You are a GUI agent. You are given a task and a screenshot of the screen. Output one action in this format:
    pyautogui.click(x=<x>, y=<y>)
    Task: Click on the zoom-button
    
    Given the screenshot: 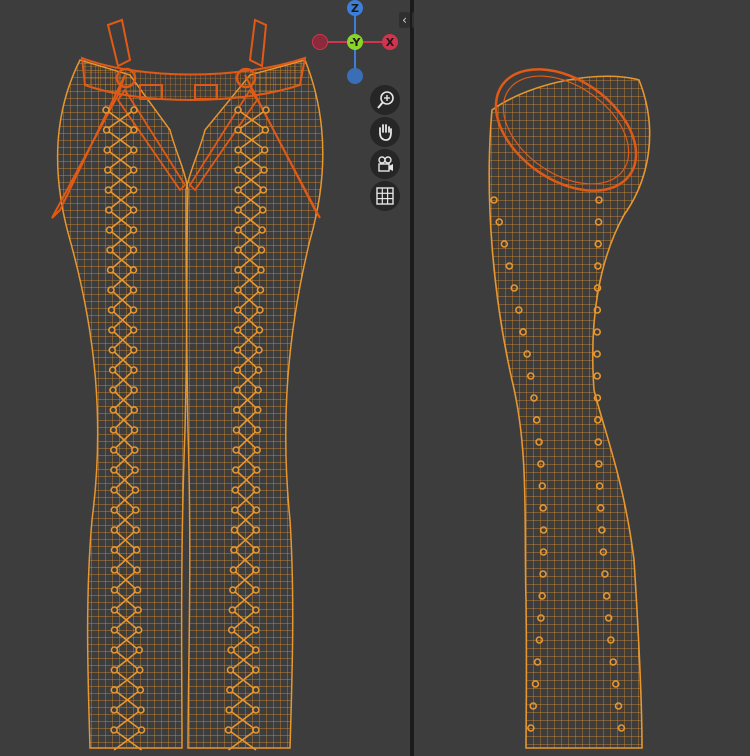 What is the action you would take?
    pyautogui.click(x=385, y=100)
    